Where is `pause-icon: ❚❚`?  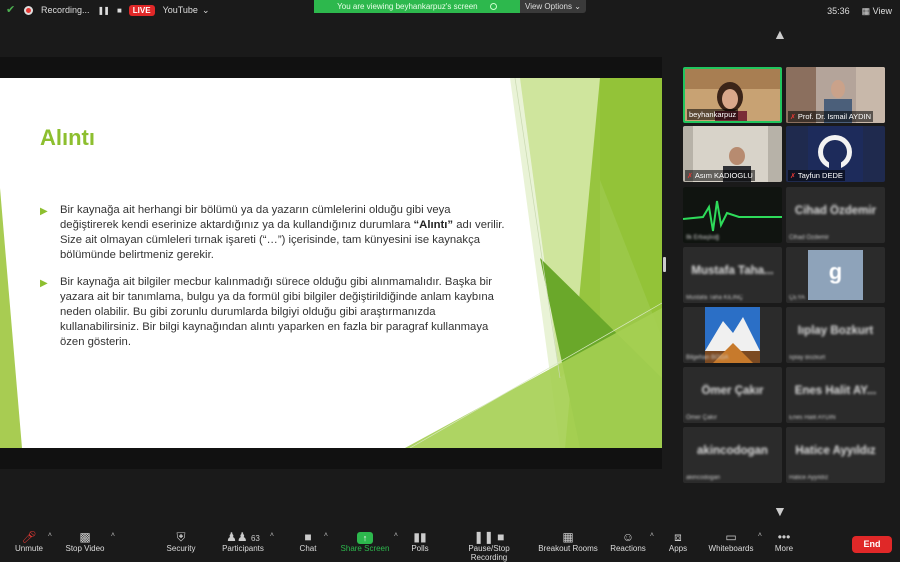
pause-icon: ❚❚ is located at coordinates (104, 10).